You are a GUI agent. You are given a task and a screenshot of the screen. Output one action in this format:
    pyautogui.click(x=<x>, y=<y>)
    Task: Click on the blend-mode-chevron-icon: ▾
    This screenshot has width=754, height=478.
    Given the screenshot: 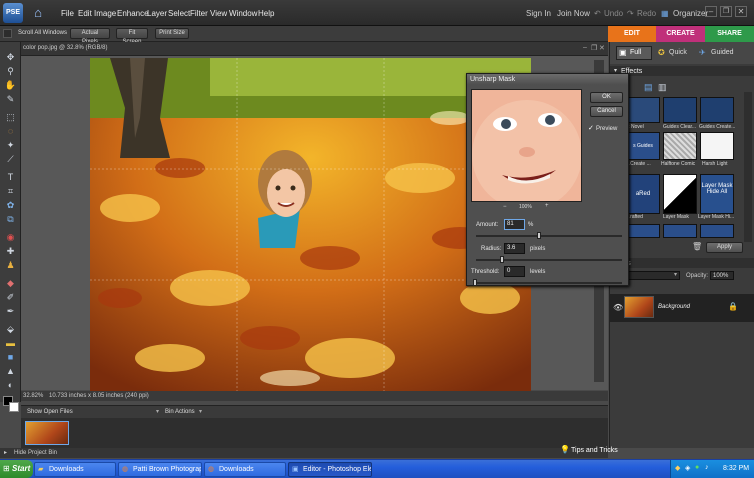 What is the action you would take?
    pyautogui.click(x=675, y=274)
    